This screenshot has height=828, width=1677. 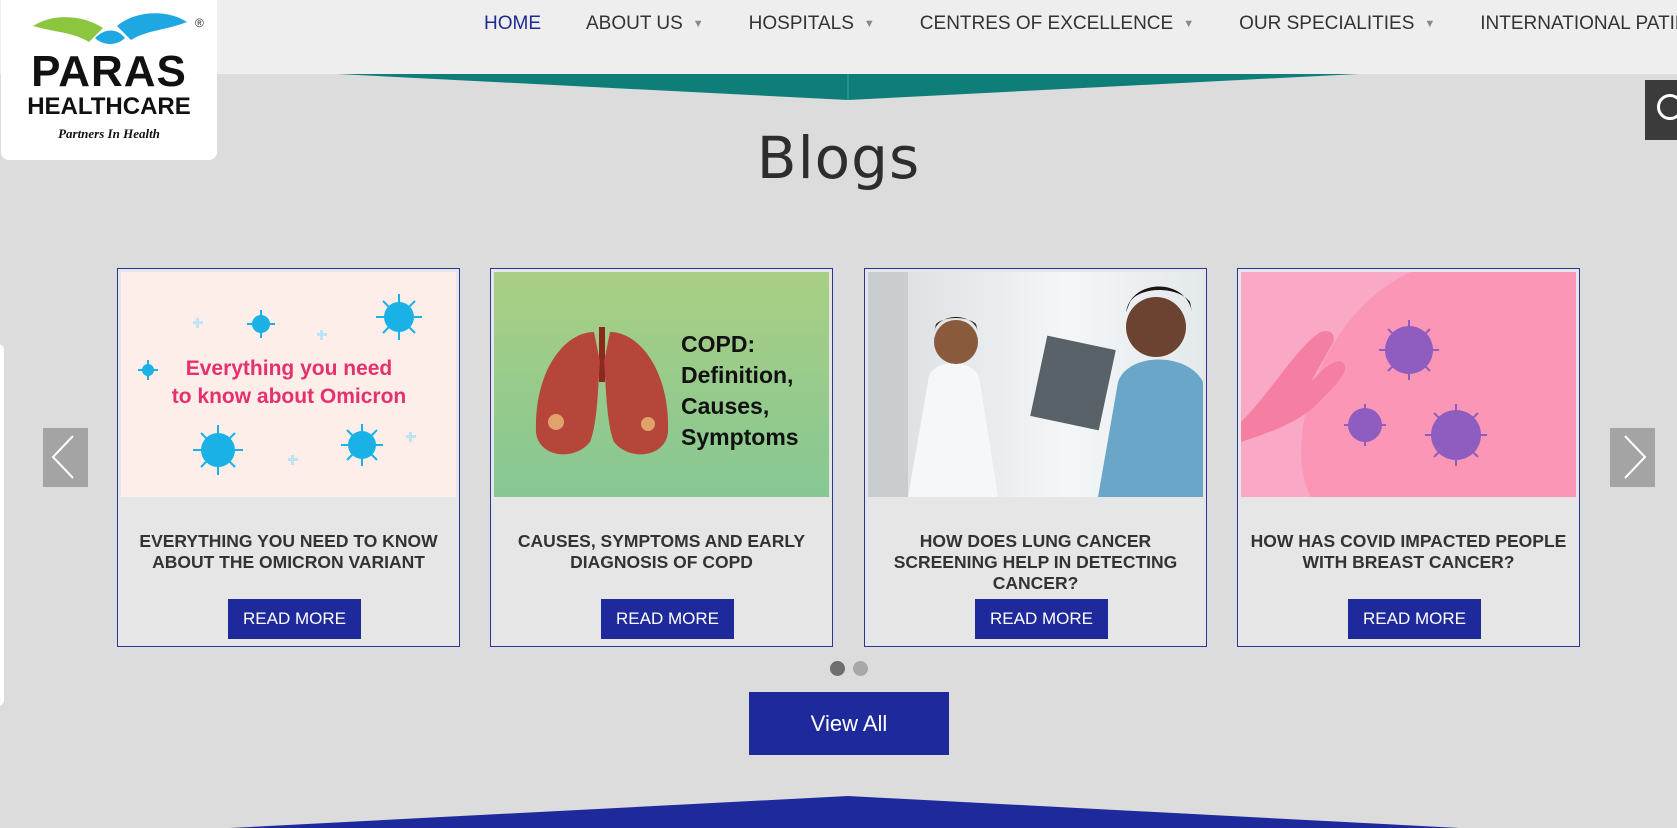 I want to click on chevron-right-icon, so click(x=1635, y=457).